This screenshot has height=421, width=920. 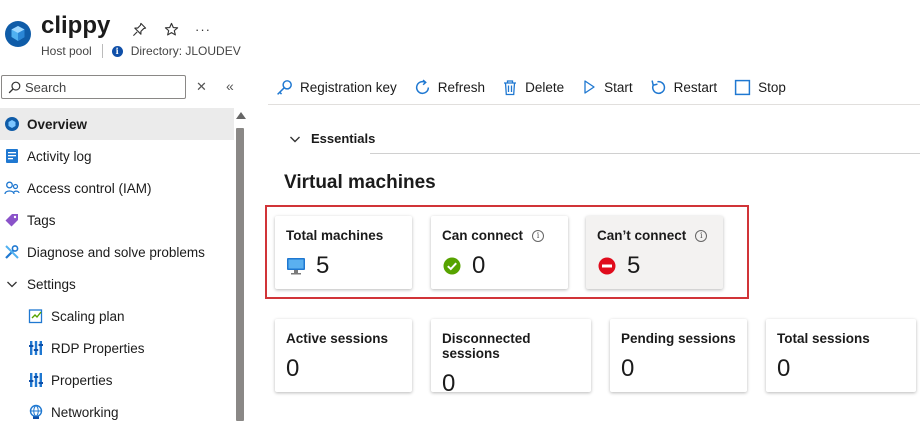 I want to click on networking-icon, so click(x=35, y=412).